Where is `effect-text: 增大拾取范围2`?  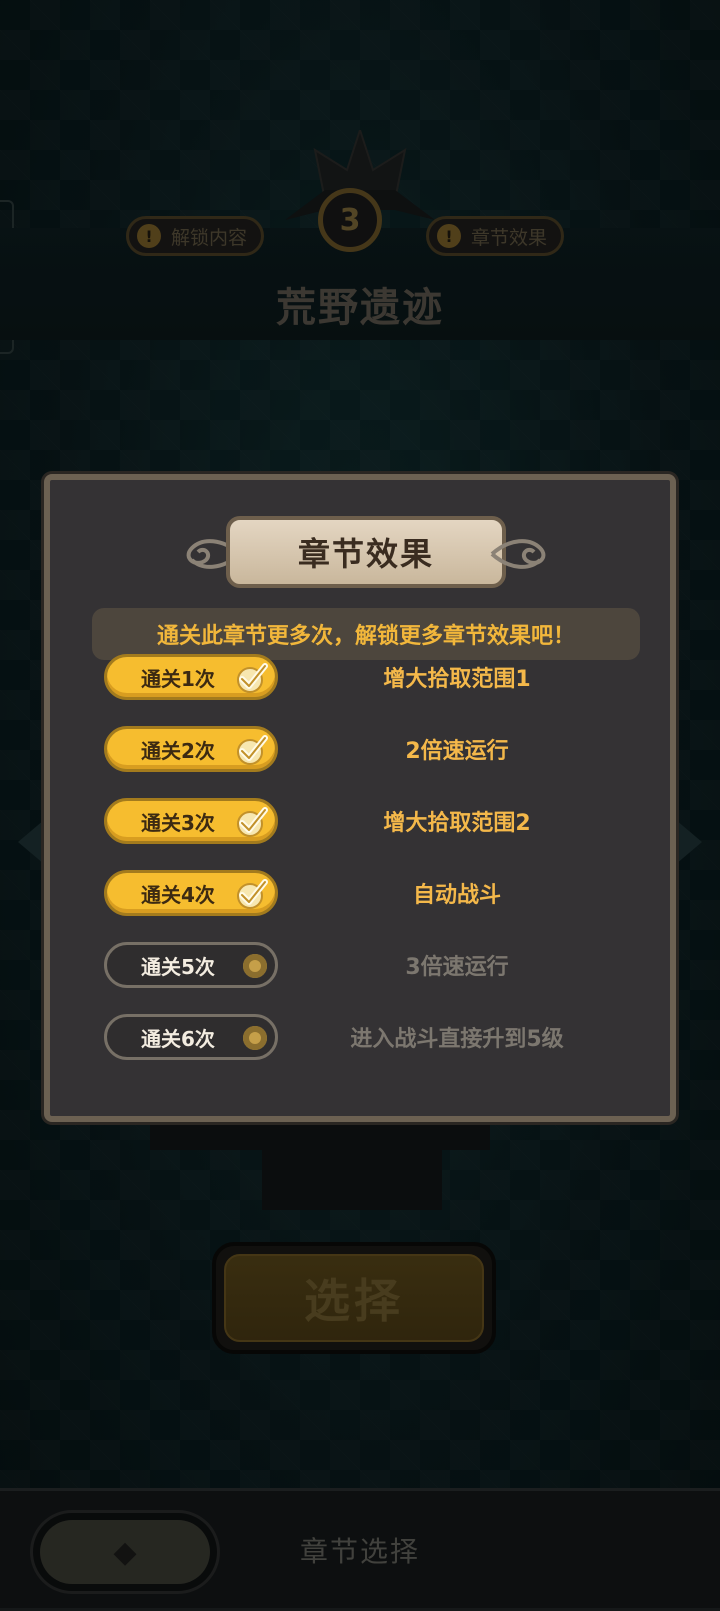
effect-text: 增大拾取范围2 is located at coordinates (457, 823).